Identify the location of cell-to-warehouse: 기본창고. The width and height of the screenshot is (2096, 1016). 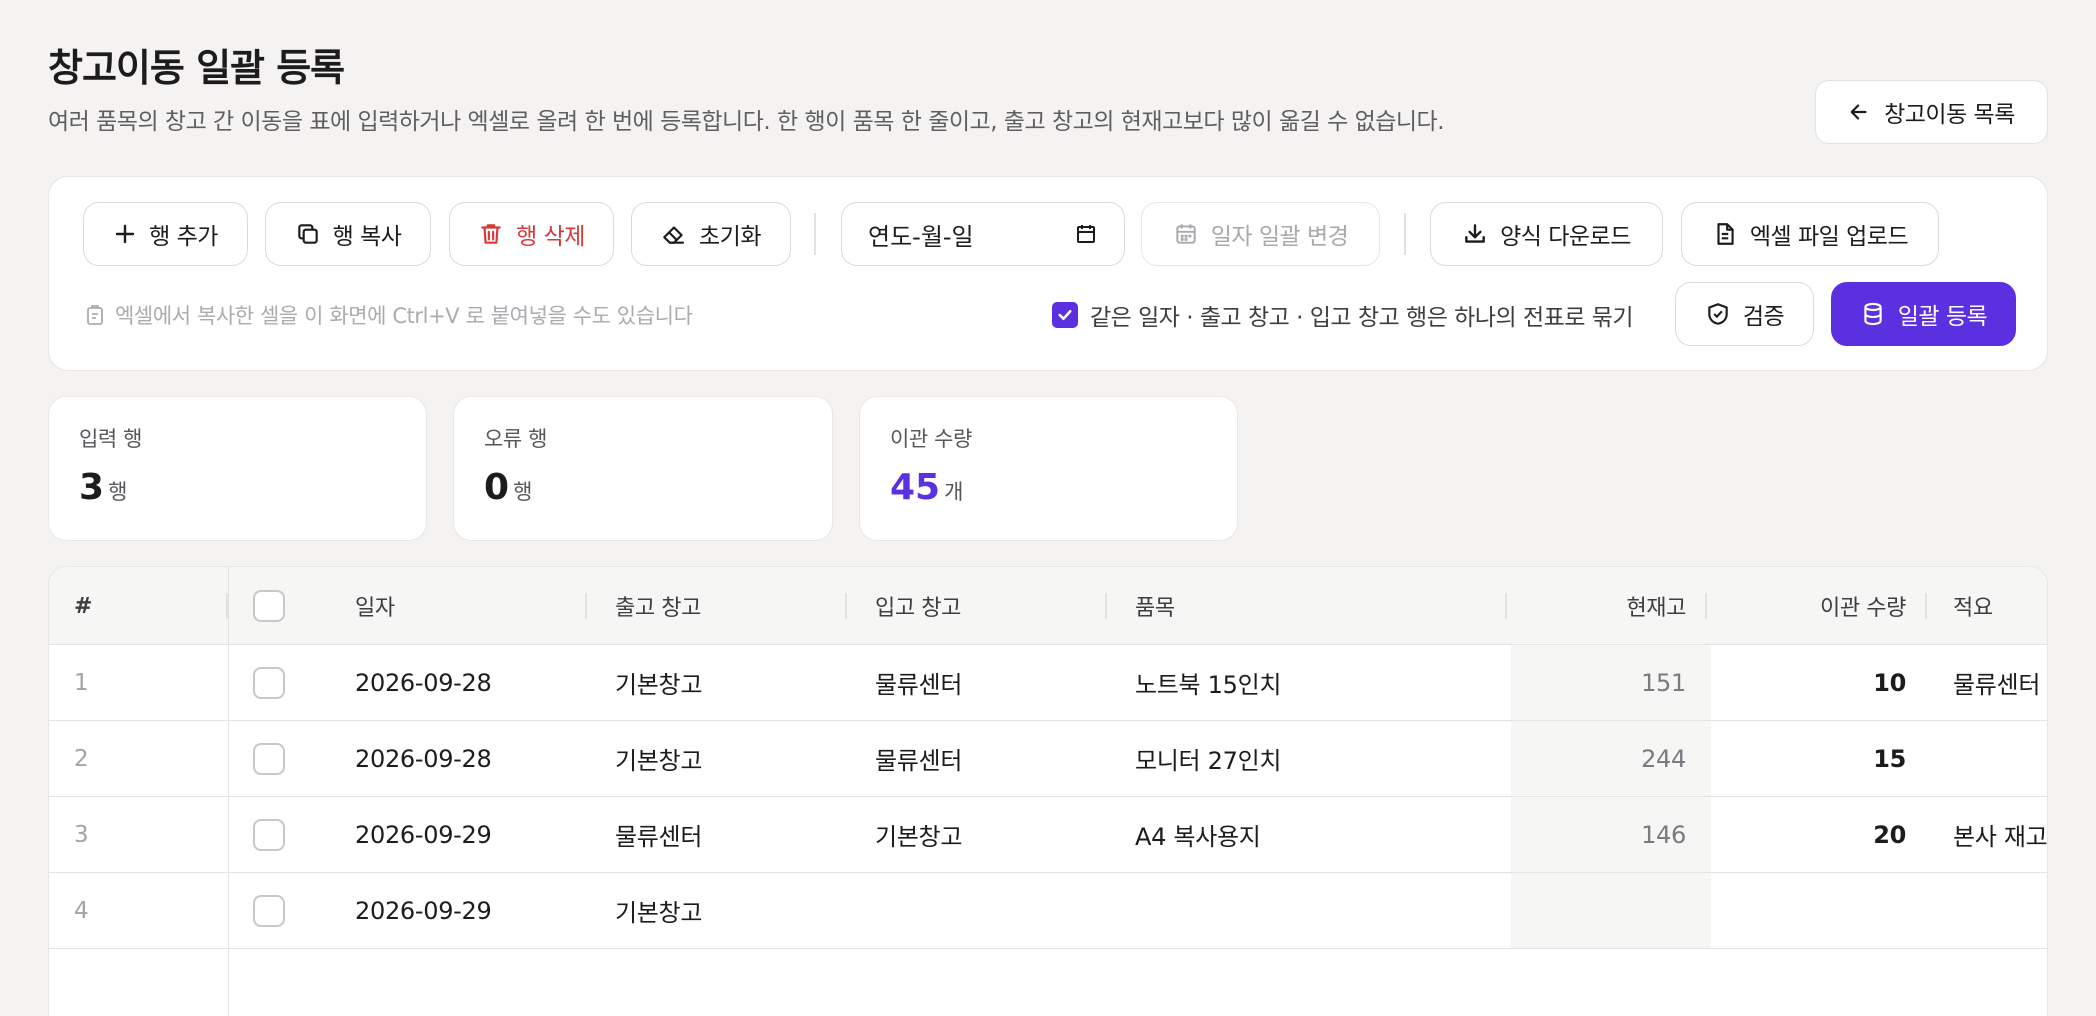
(918, 834).